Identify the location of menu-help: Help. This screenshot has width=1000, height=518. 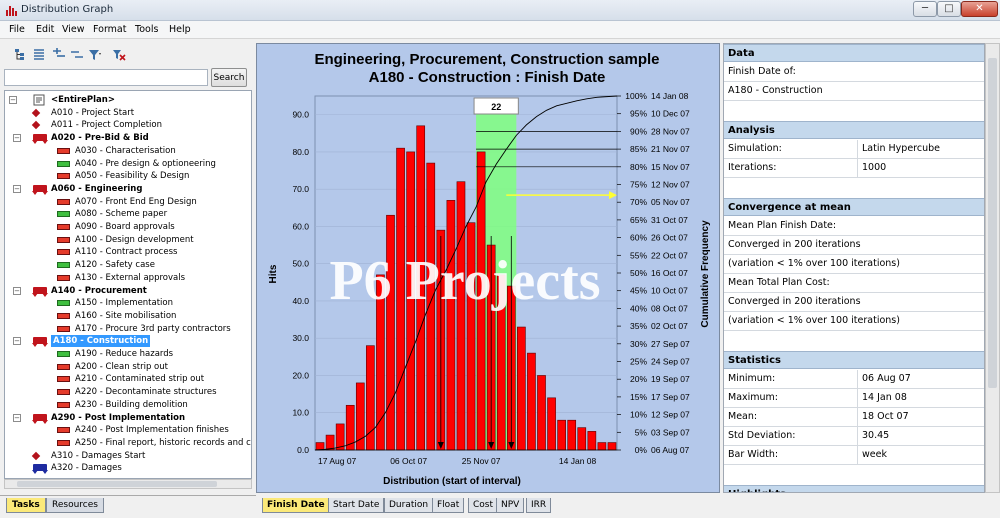
(180, 29).